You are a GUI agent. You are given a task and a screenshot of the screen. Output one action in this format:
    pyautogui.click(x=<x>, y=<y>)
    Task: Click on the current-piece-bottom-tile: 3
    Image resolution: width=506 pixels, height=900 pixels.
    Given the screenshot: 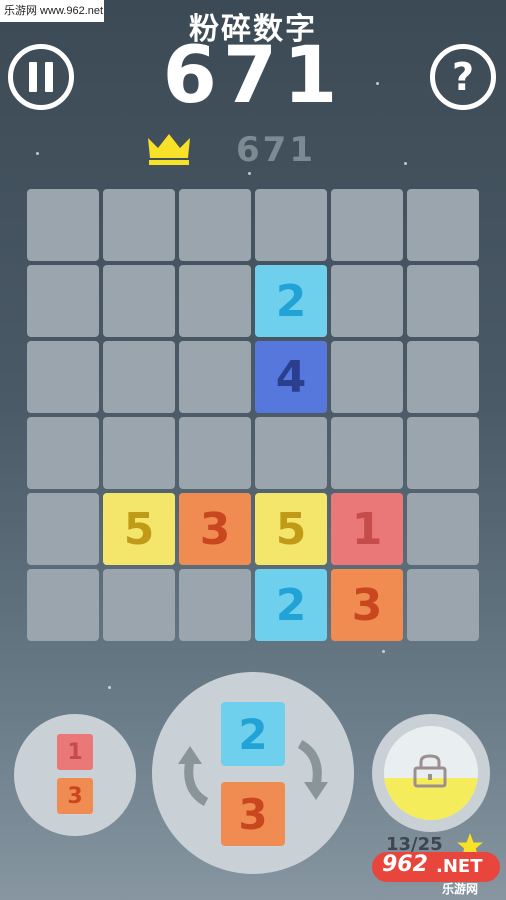 What is the action you would take?
    pyautogui.click(x=253, y=814)
    